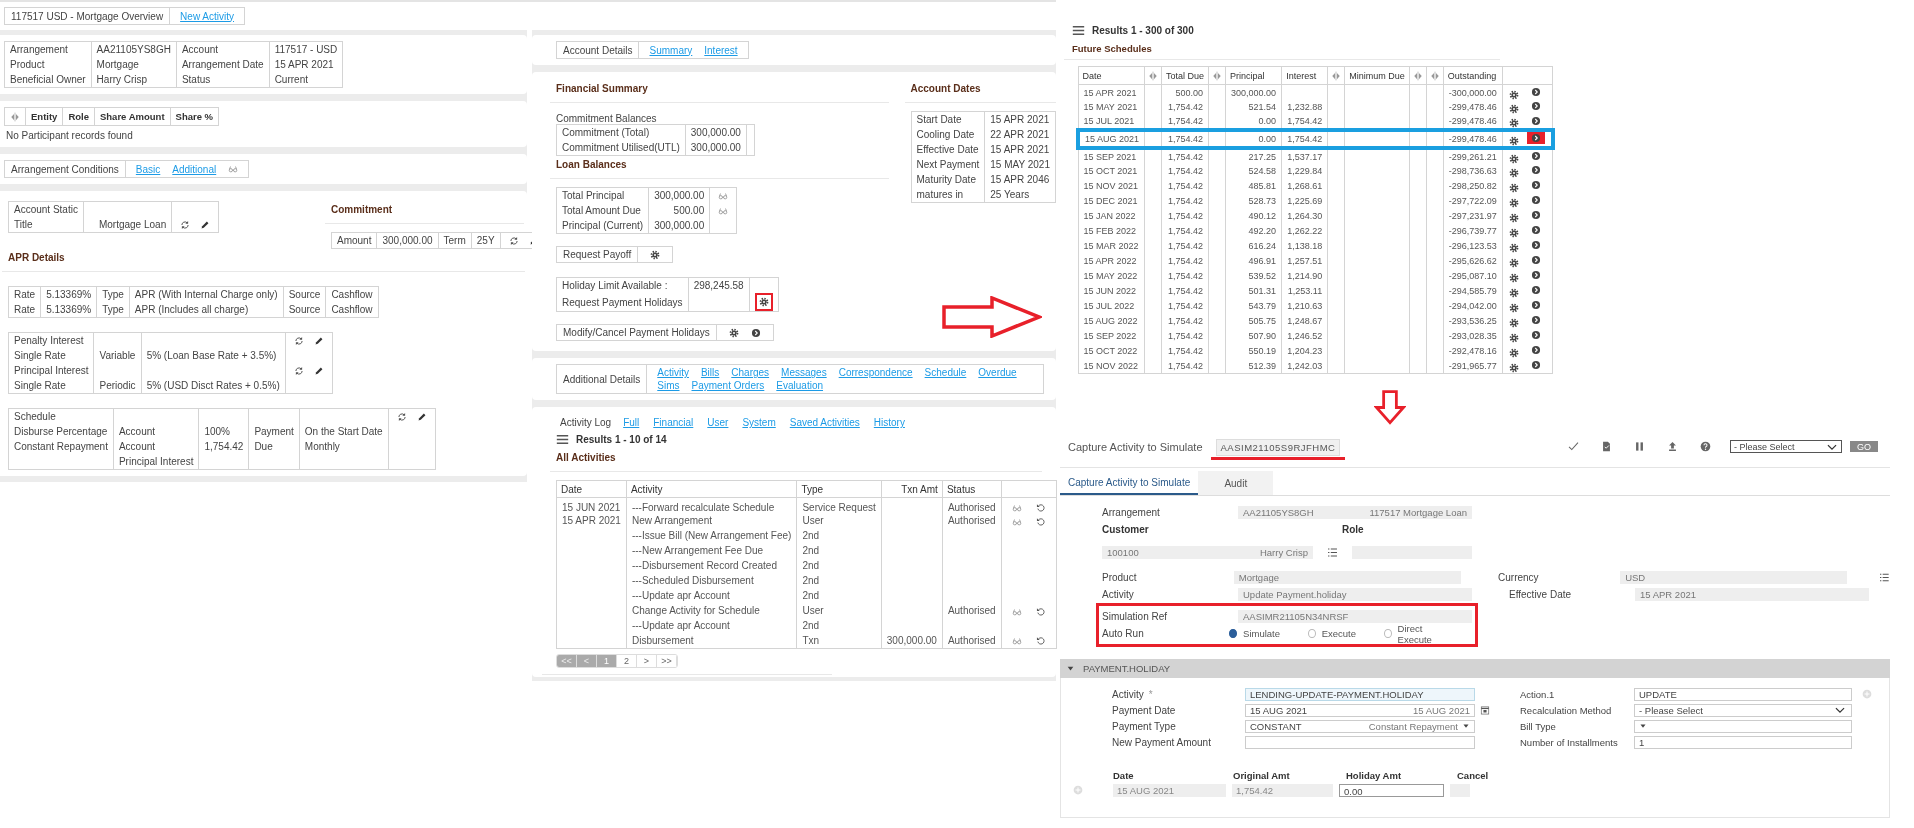 This screenshot has width=1914, height=828. I want to click on pause-icon, so click(1639, 446).